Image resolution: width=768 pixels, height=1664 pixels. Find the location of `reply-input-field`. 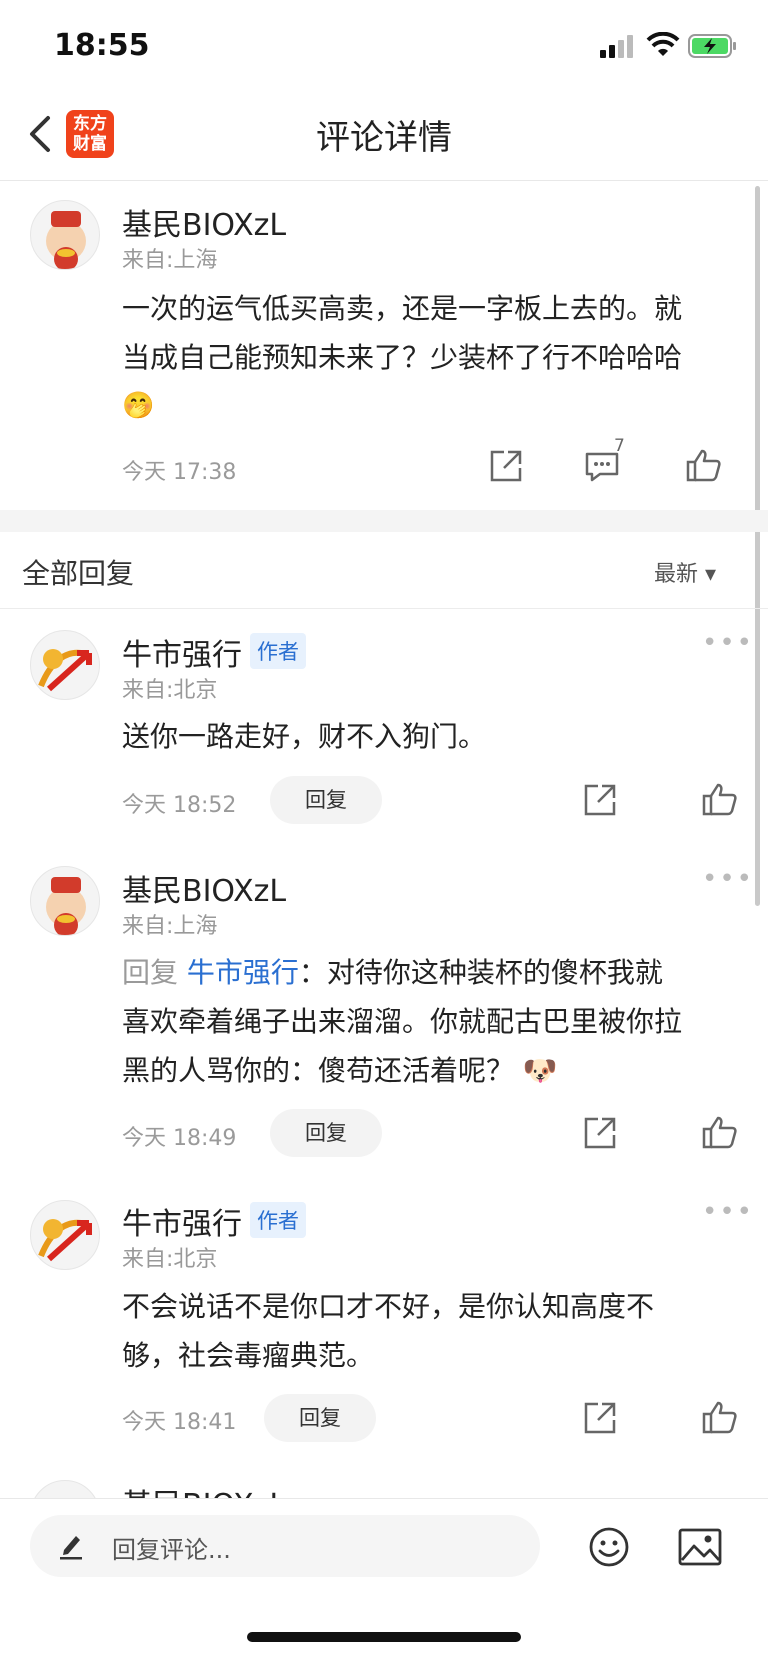

reply-input-field is located at coordinates (285, 1546).